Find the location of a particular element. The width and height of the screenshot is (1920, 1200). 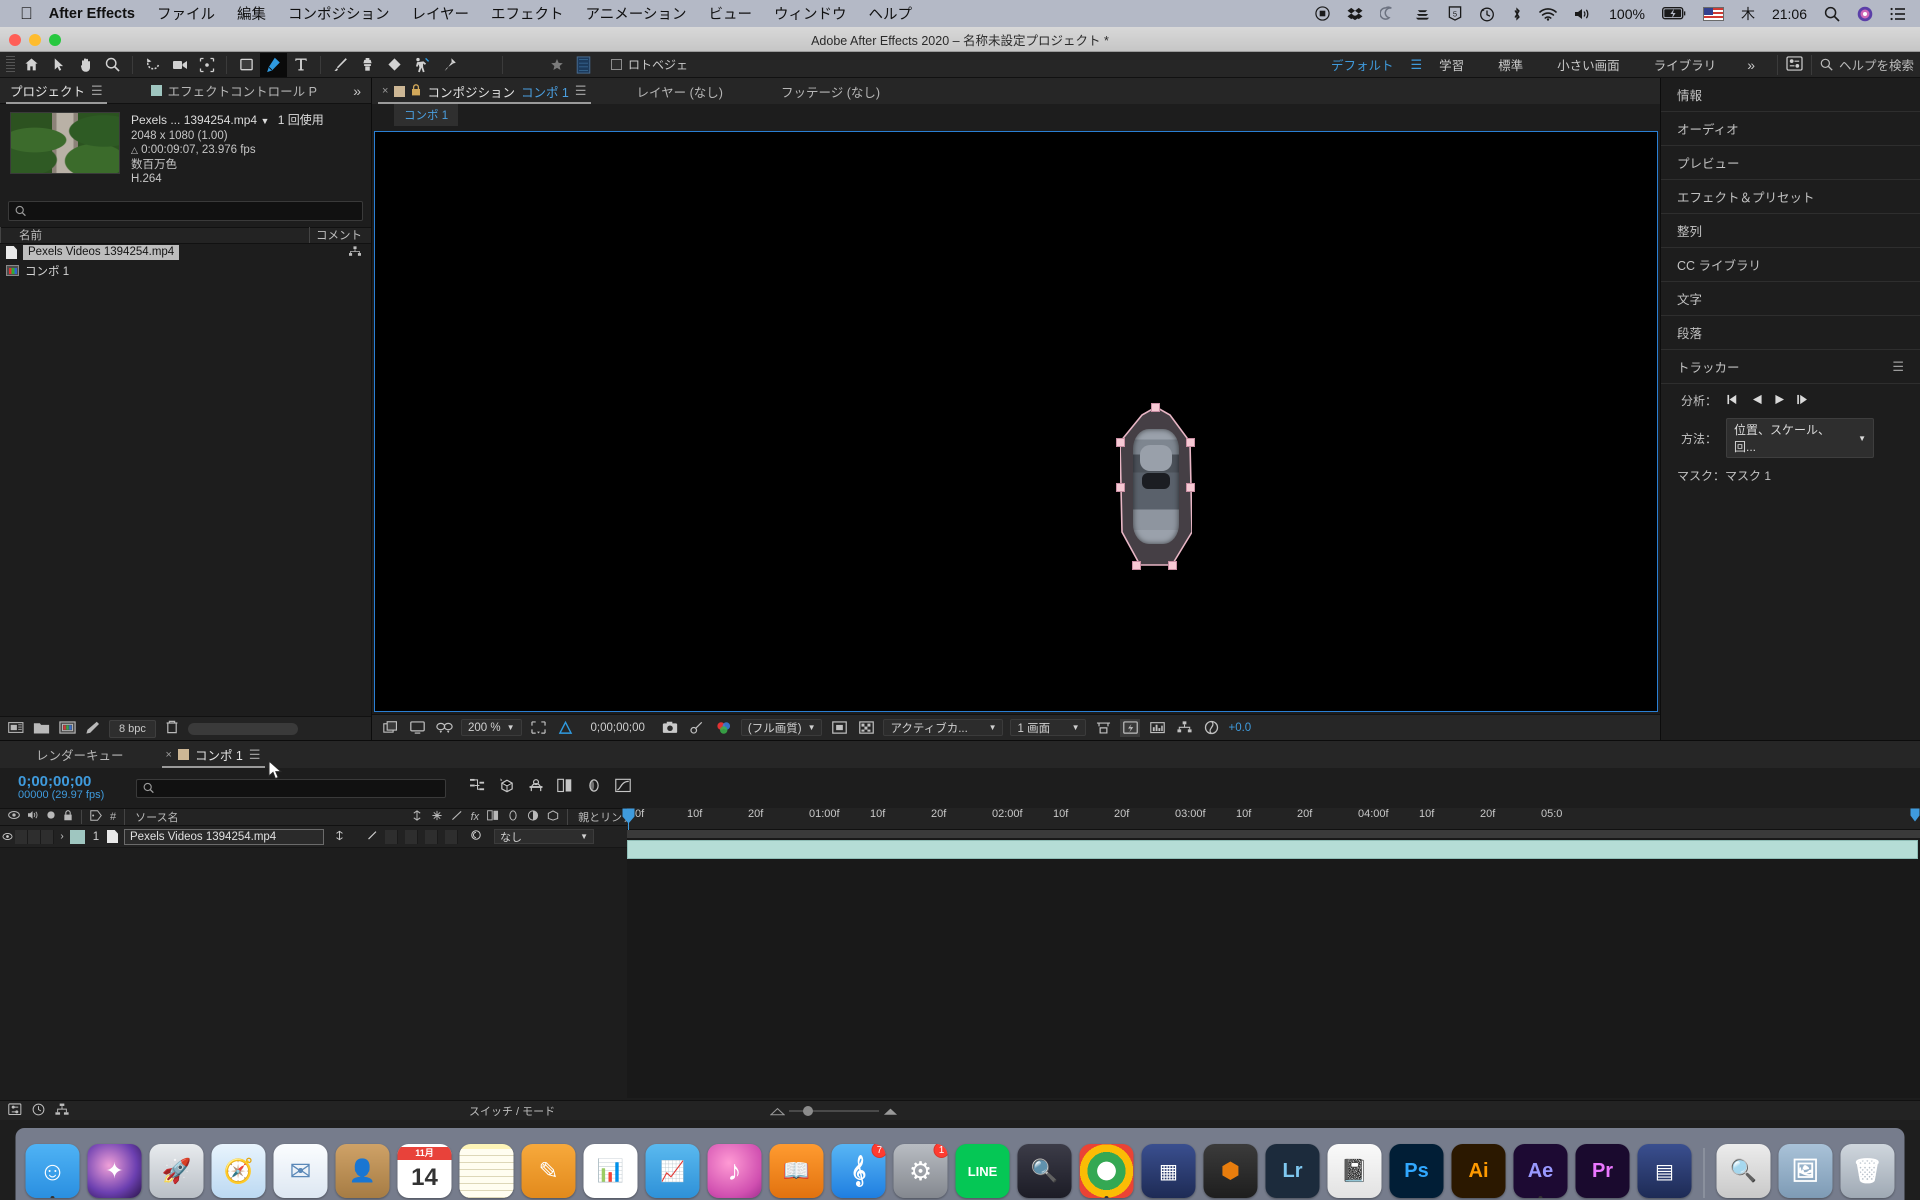

video-icon is located at coordinates (14, 817).